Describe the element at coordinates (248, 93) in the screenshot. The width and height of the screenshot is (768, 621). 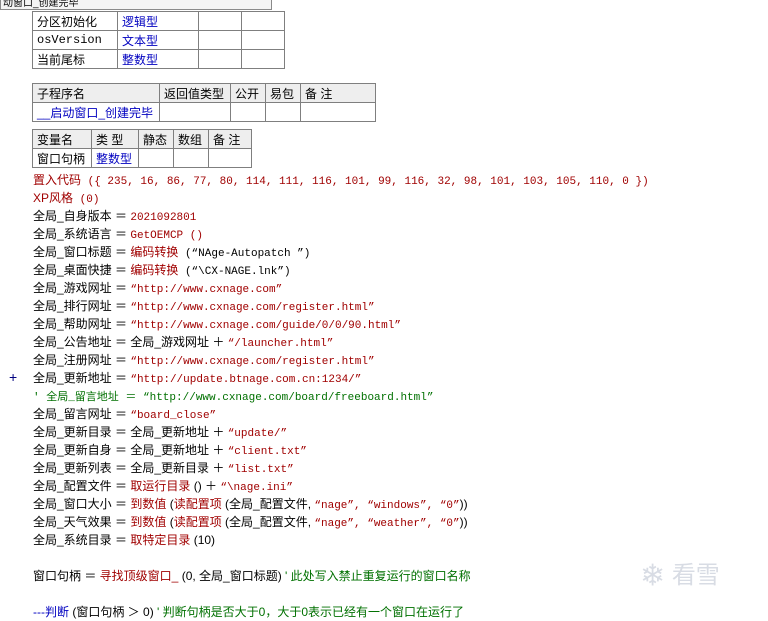
I see `col-header-public: 公开` at that location.